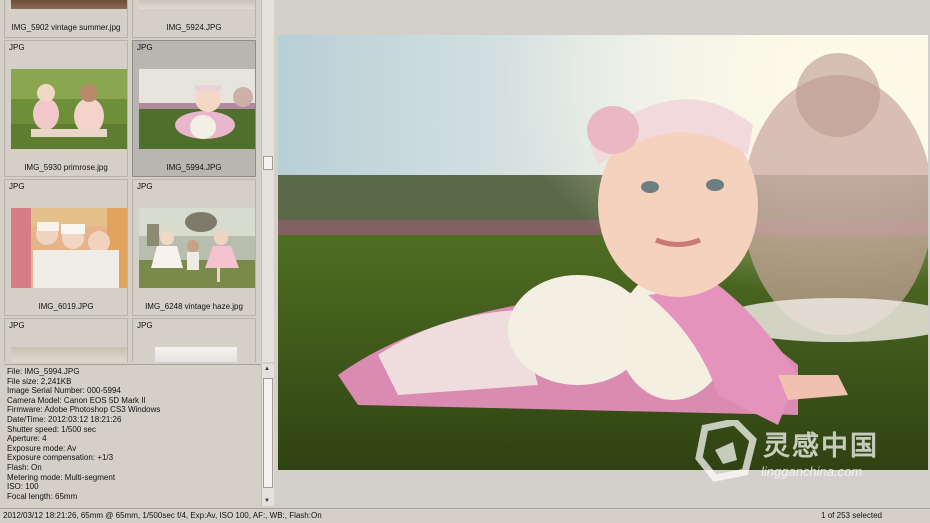 This screenshot has height=523, width=930. Describe the element at coordinates (60, 458) in the screenshot. I see `info-line: Exposure compensation: +1/3` at that location.